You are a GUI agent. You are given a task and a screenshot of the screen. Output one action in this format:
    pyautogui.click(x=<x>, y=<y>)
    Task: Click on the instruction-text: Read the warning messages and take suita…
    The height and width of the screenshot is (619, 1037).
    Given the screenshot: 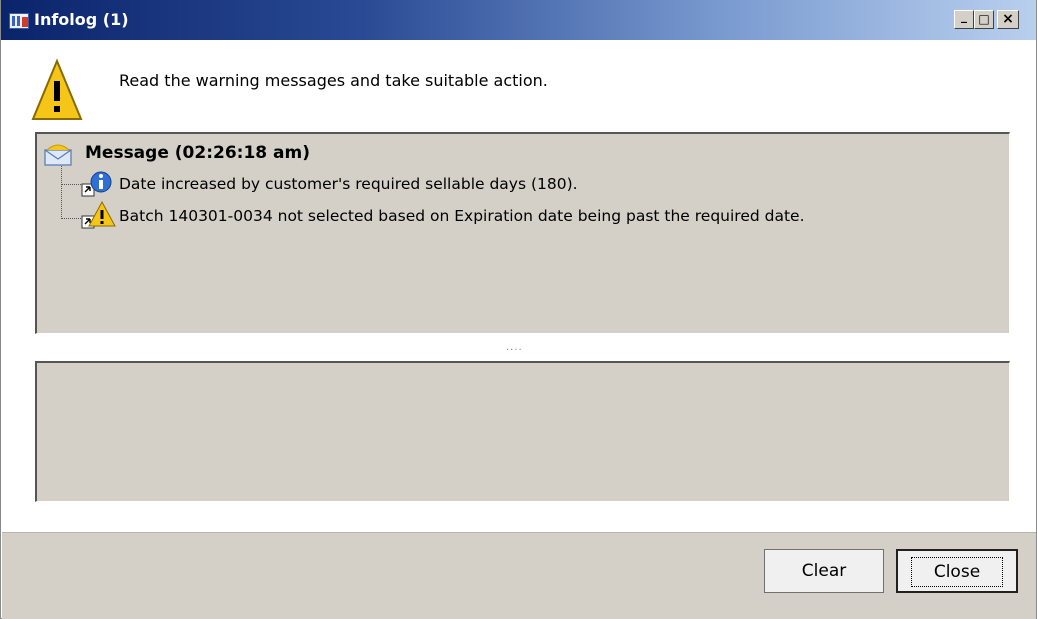 What is the action you would take?
    pyautogui.click(x=333, y=80)
    